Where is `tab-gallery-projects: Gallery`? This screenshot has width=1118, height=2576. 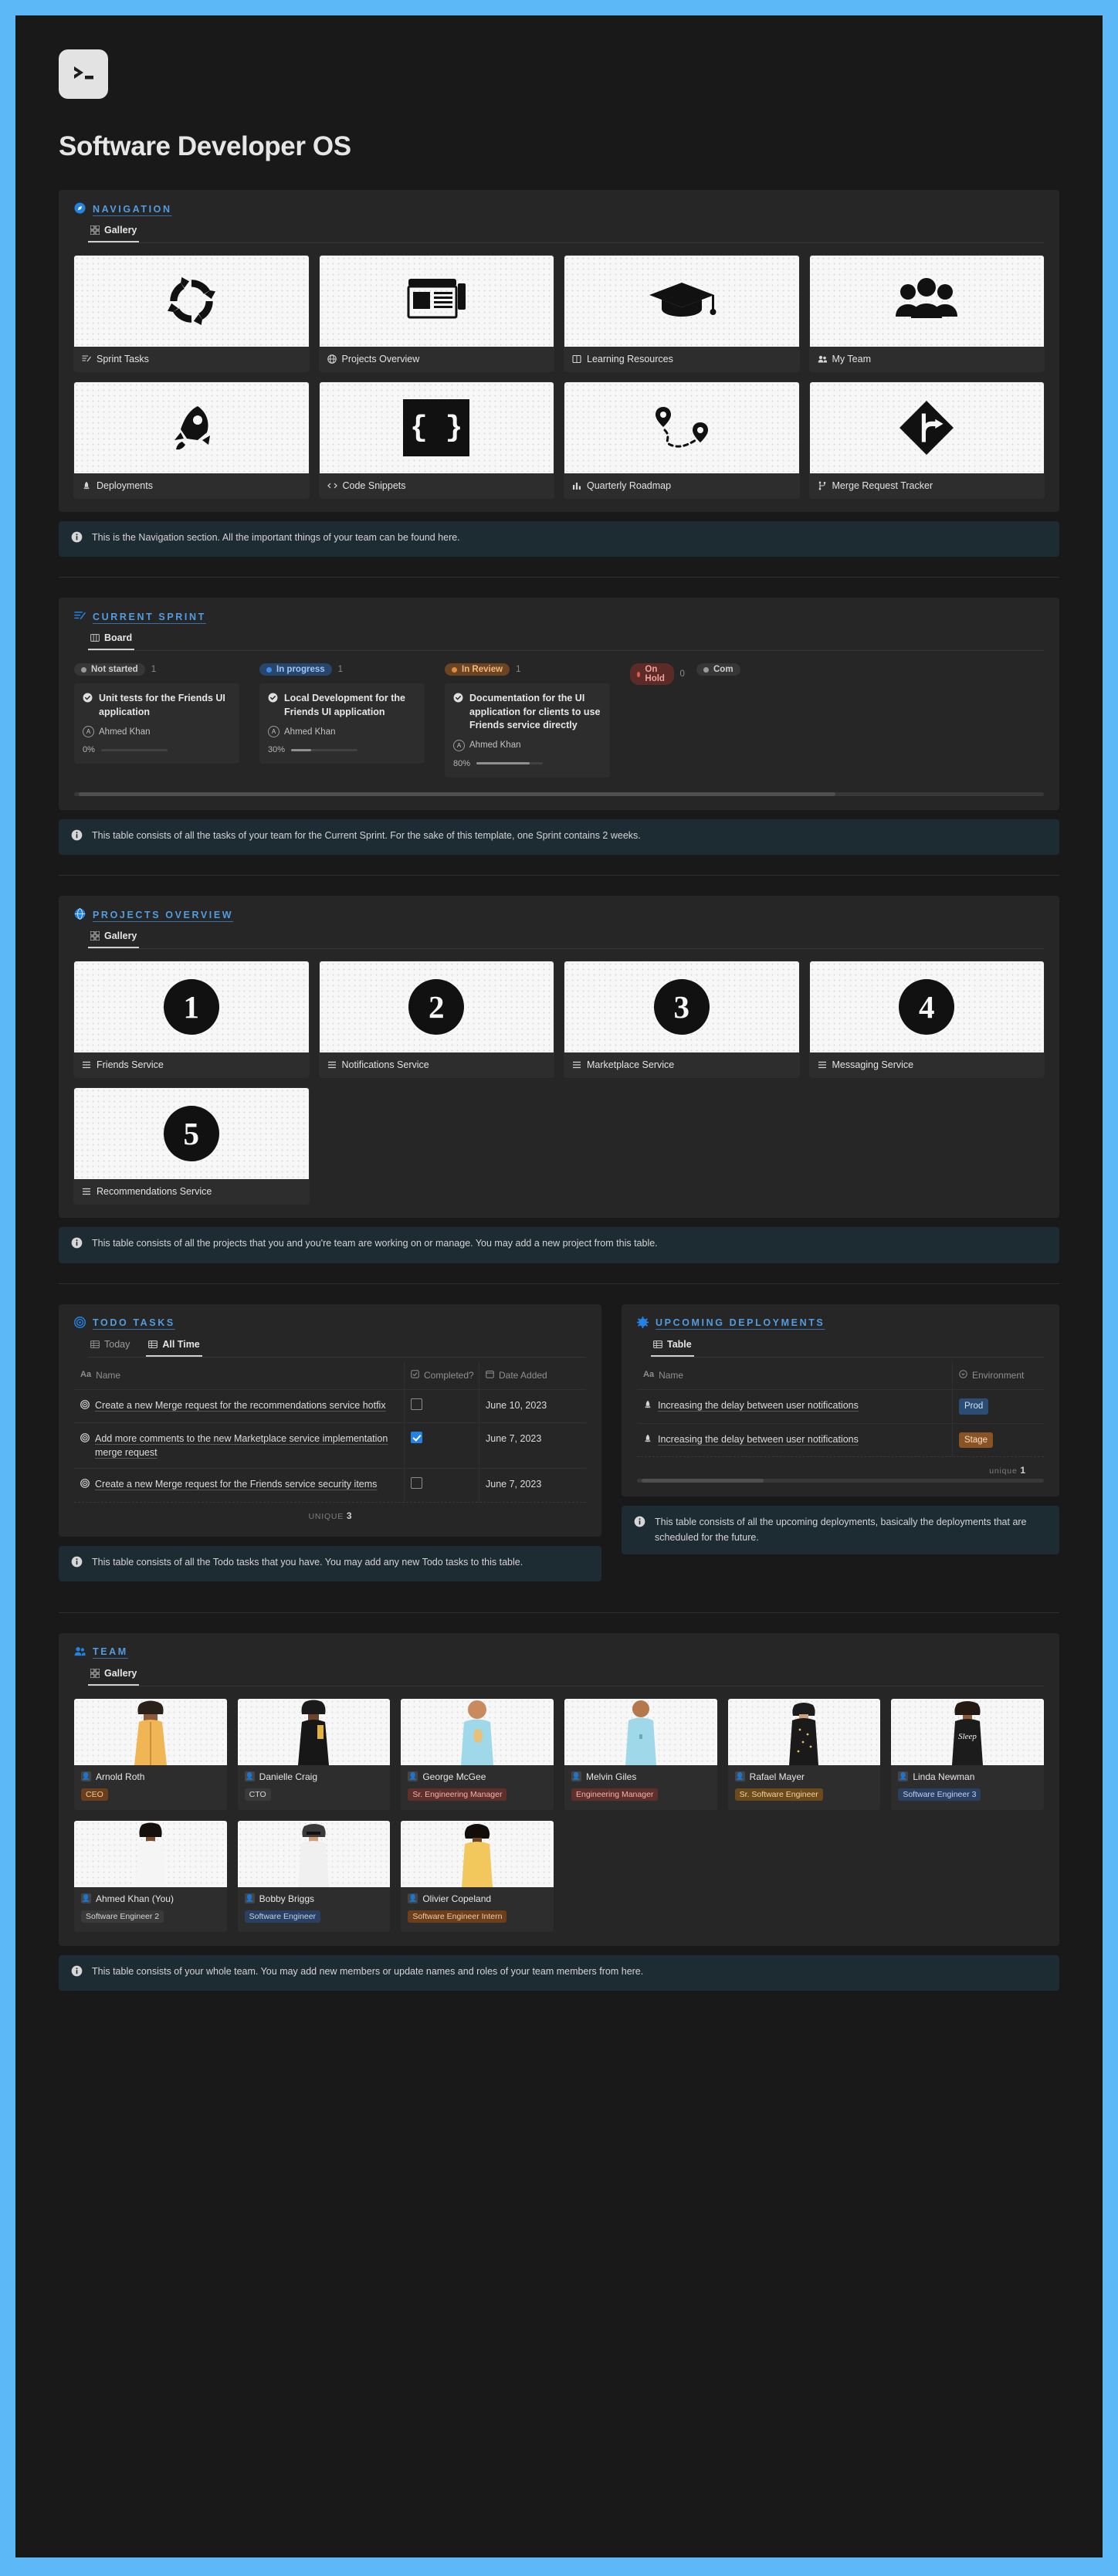 tab-gallery-projects: Gallery is located at coordinates (114, 938).